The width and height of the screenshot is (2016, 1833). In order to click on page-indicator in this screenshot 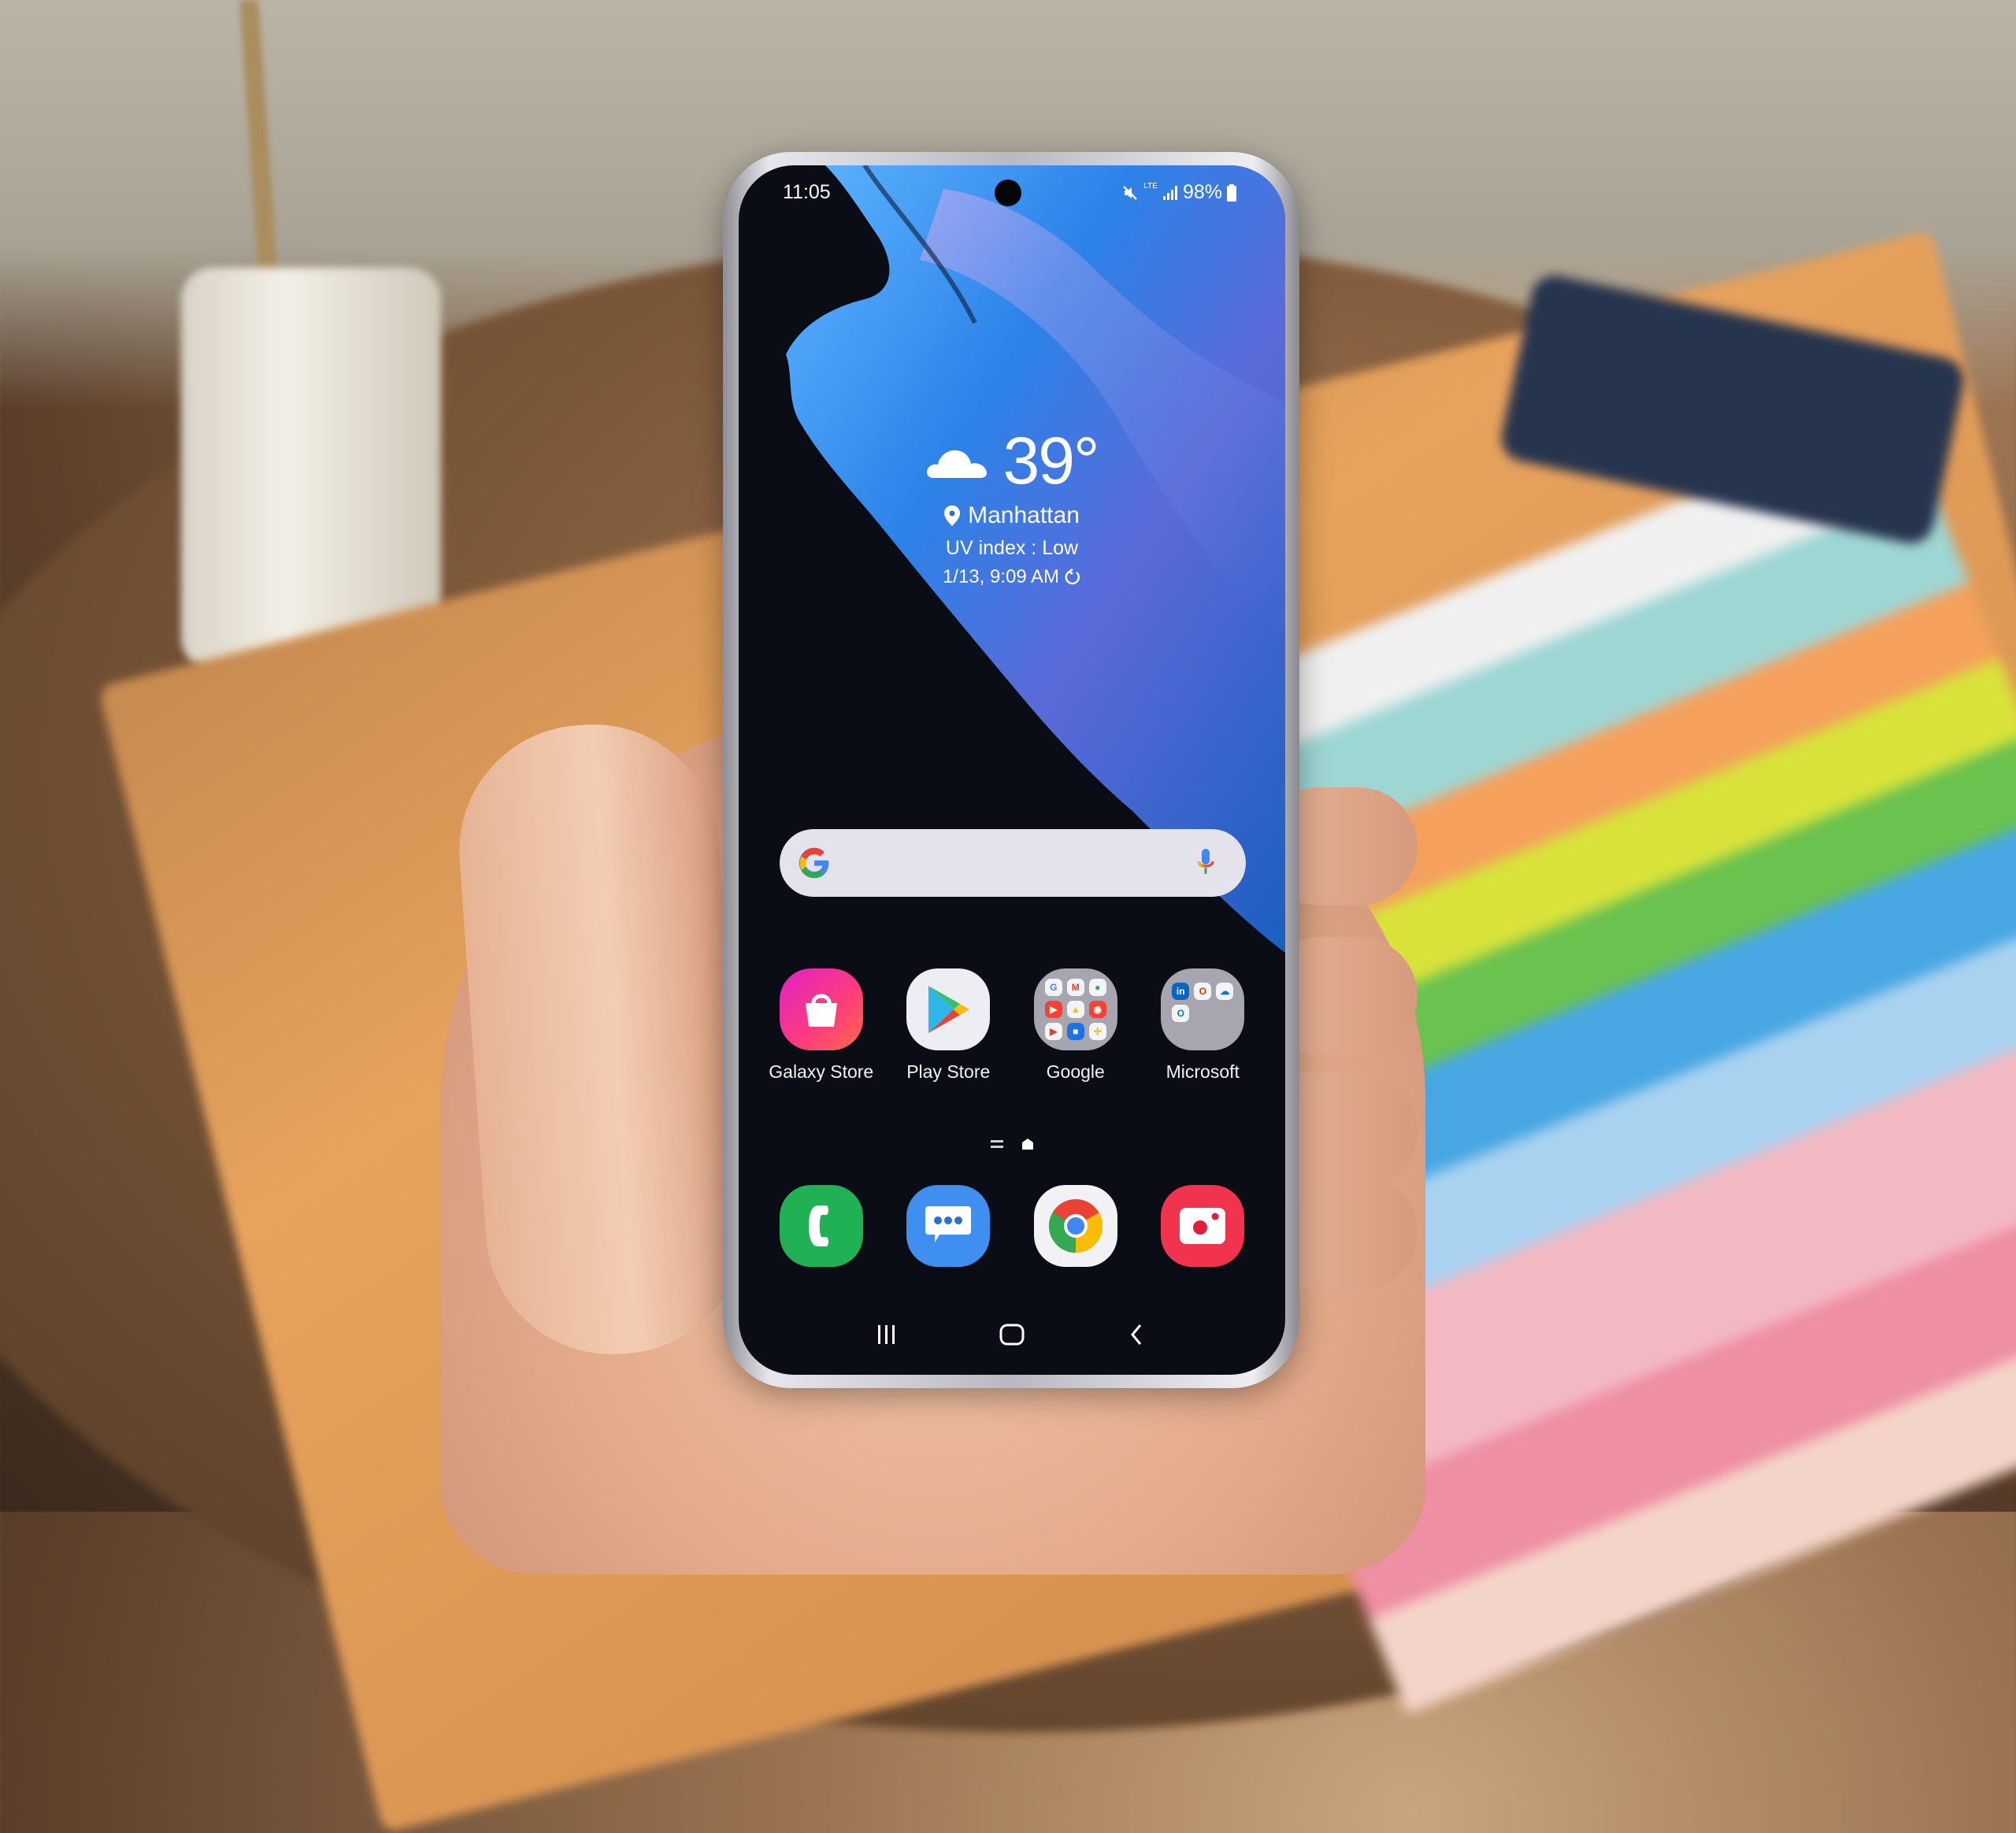, I will do `click(1012, 1144)`.